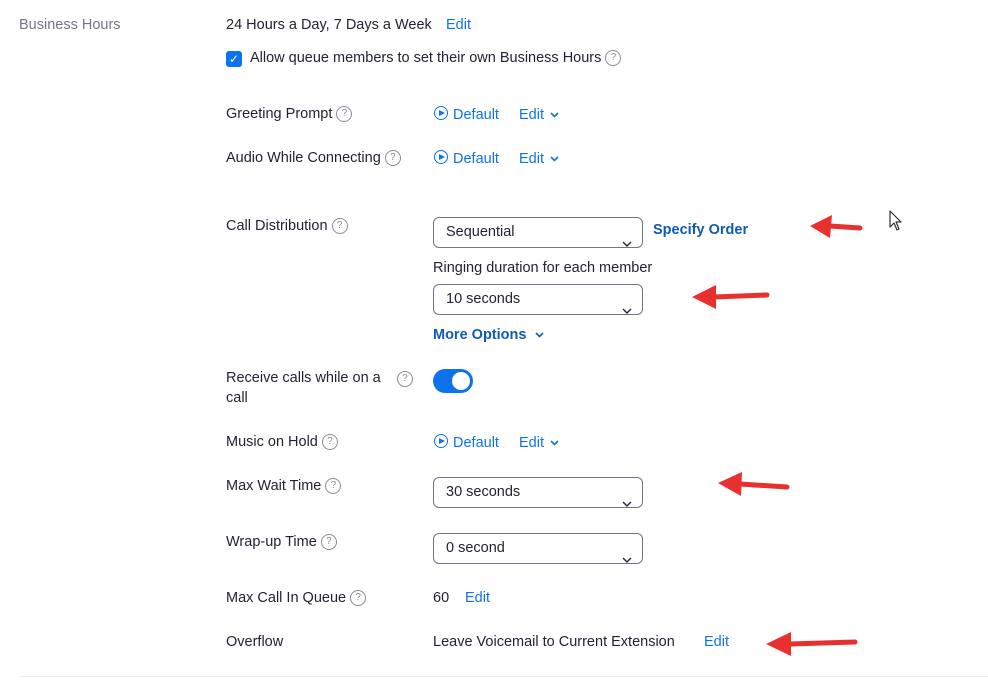  I want to click on greeting-prompt-row: Greeting Prompt?, so click(289, 114).